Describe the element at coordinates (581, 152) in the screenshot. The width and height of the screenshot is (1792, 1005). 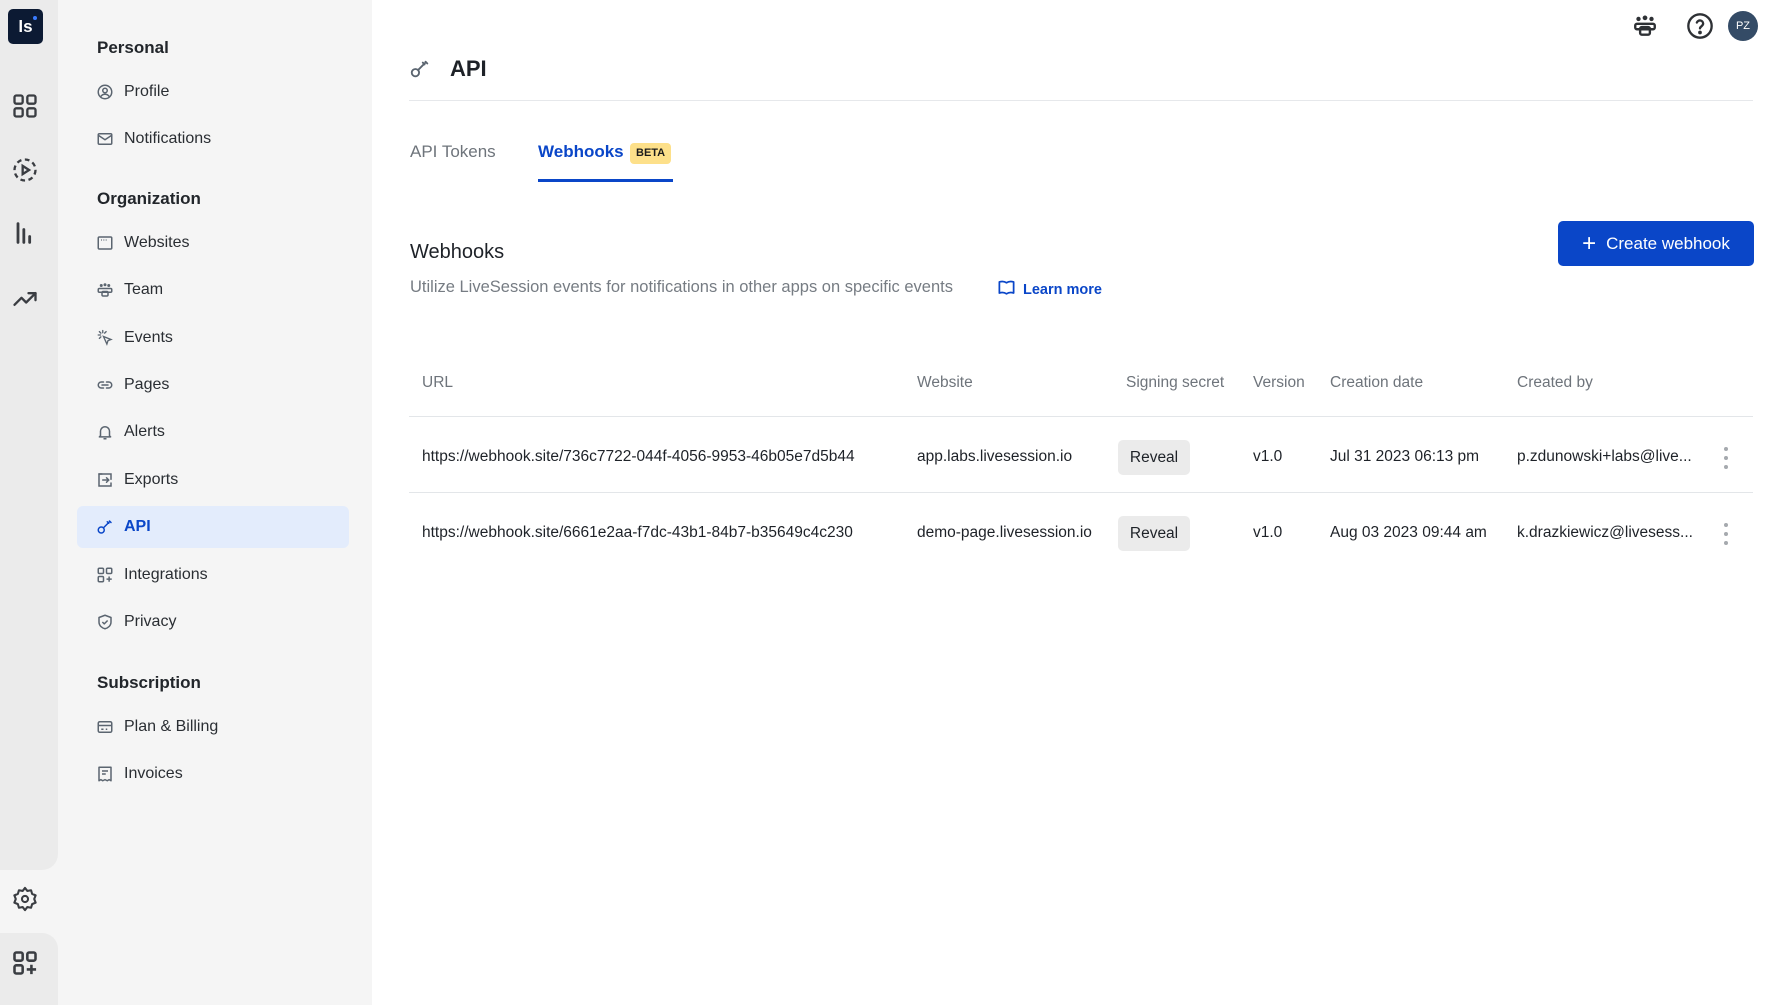
I see `tab-webhooks: Webhooks` at that location.